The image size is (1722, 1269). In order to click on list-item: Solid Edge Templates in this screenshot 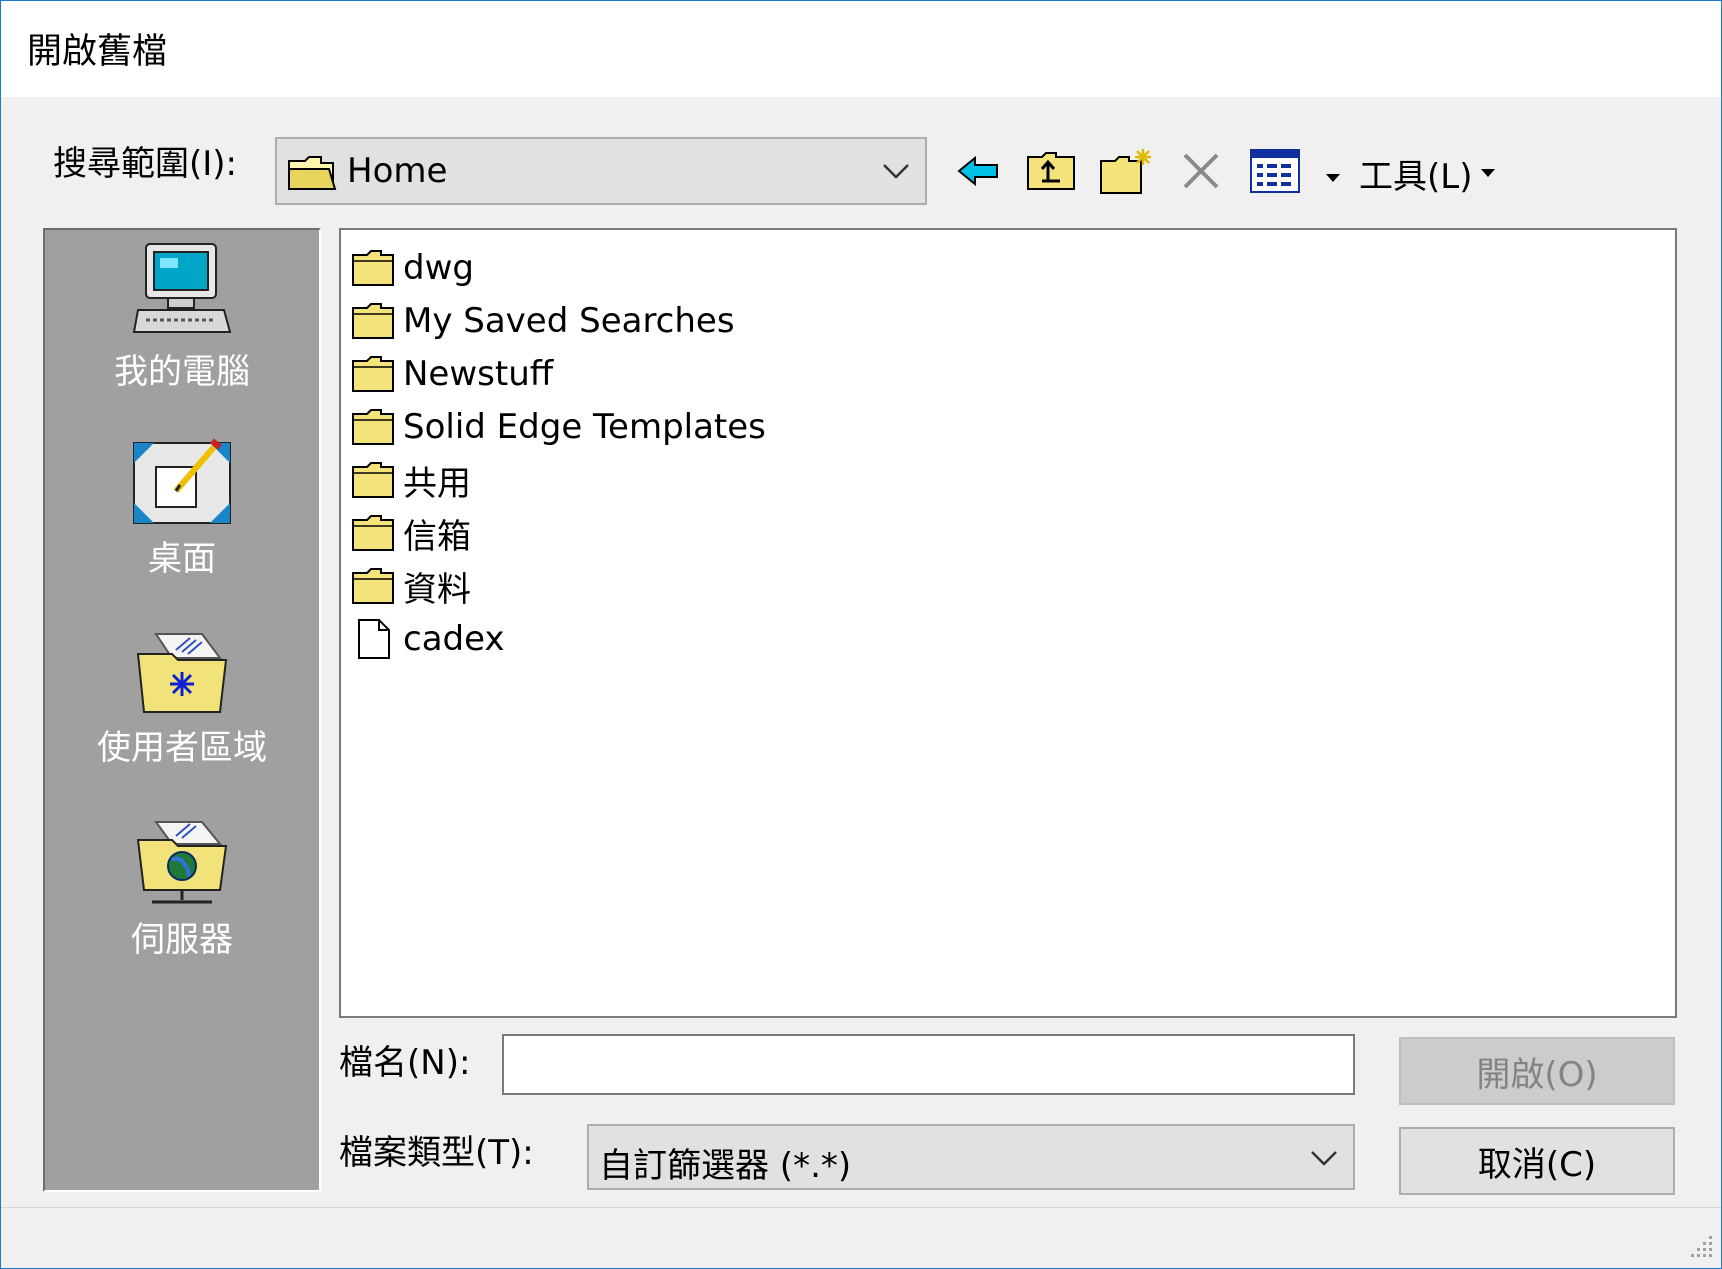, I will do `click(558, 427)`.